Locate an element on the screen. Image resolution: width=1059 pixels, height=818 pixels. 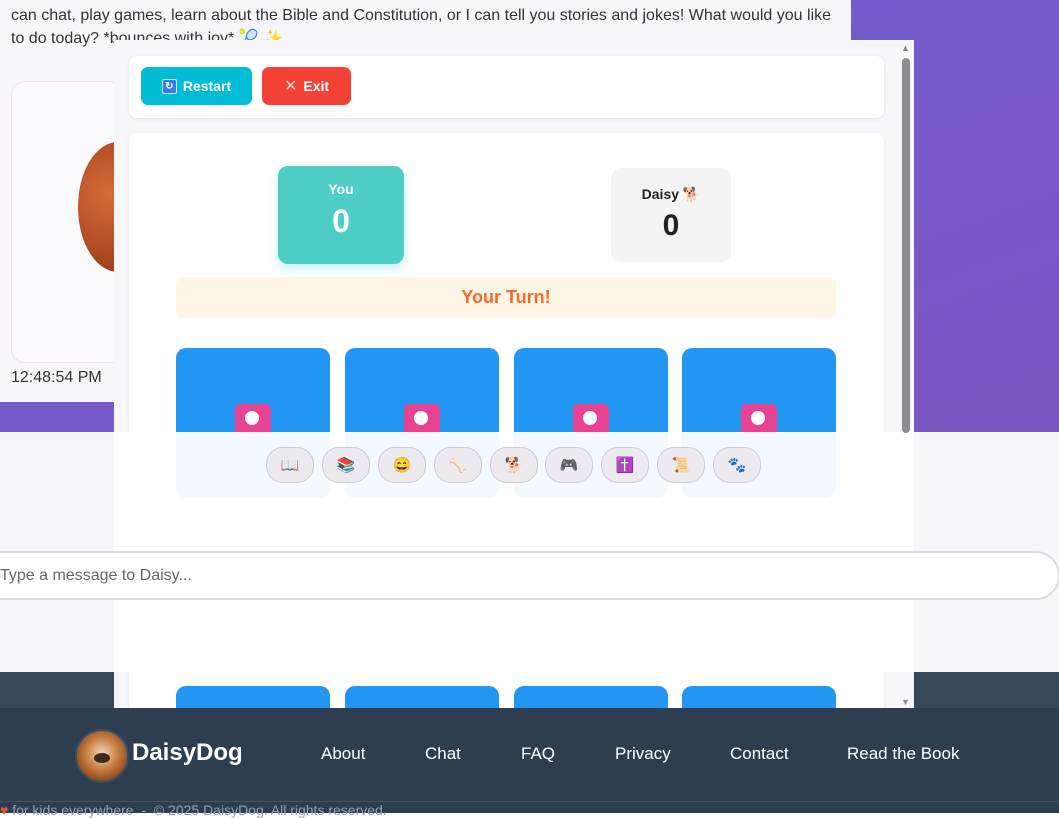
modal-scrollbar: ▲ ▼ is located at coordinates (906, 374).